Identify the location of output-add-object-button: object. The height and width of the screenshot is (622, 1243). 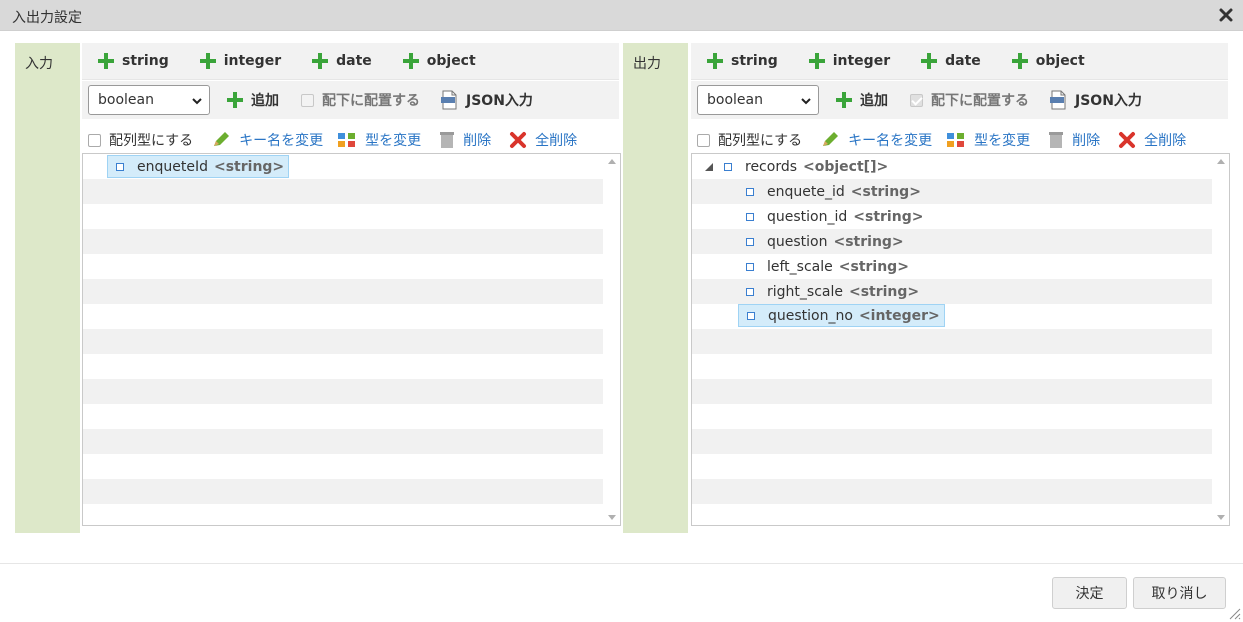
(1048, 61).